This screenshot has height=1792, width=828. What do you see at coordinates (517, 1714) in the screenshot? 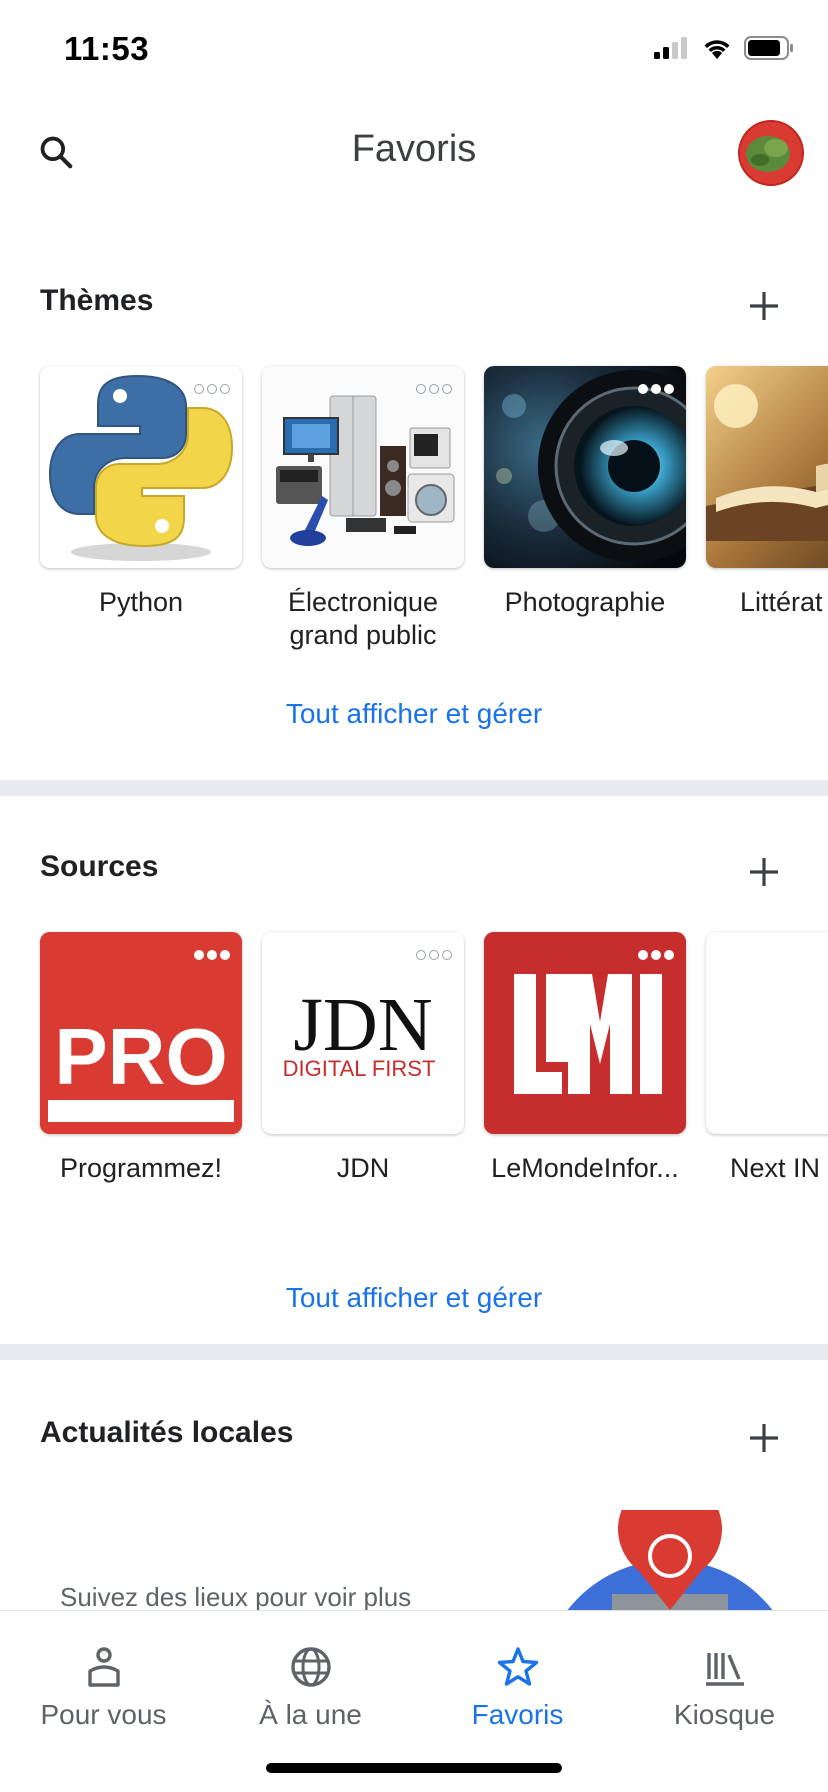
I see `nav-label: Favoris` at bounding box center [517, 1714].